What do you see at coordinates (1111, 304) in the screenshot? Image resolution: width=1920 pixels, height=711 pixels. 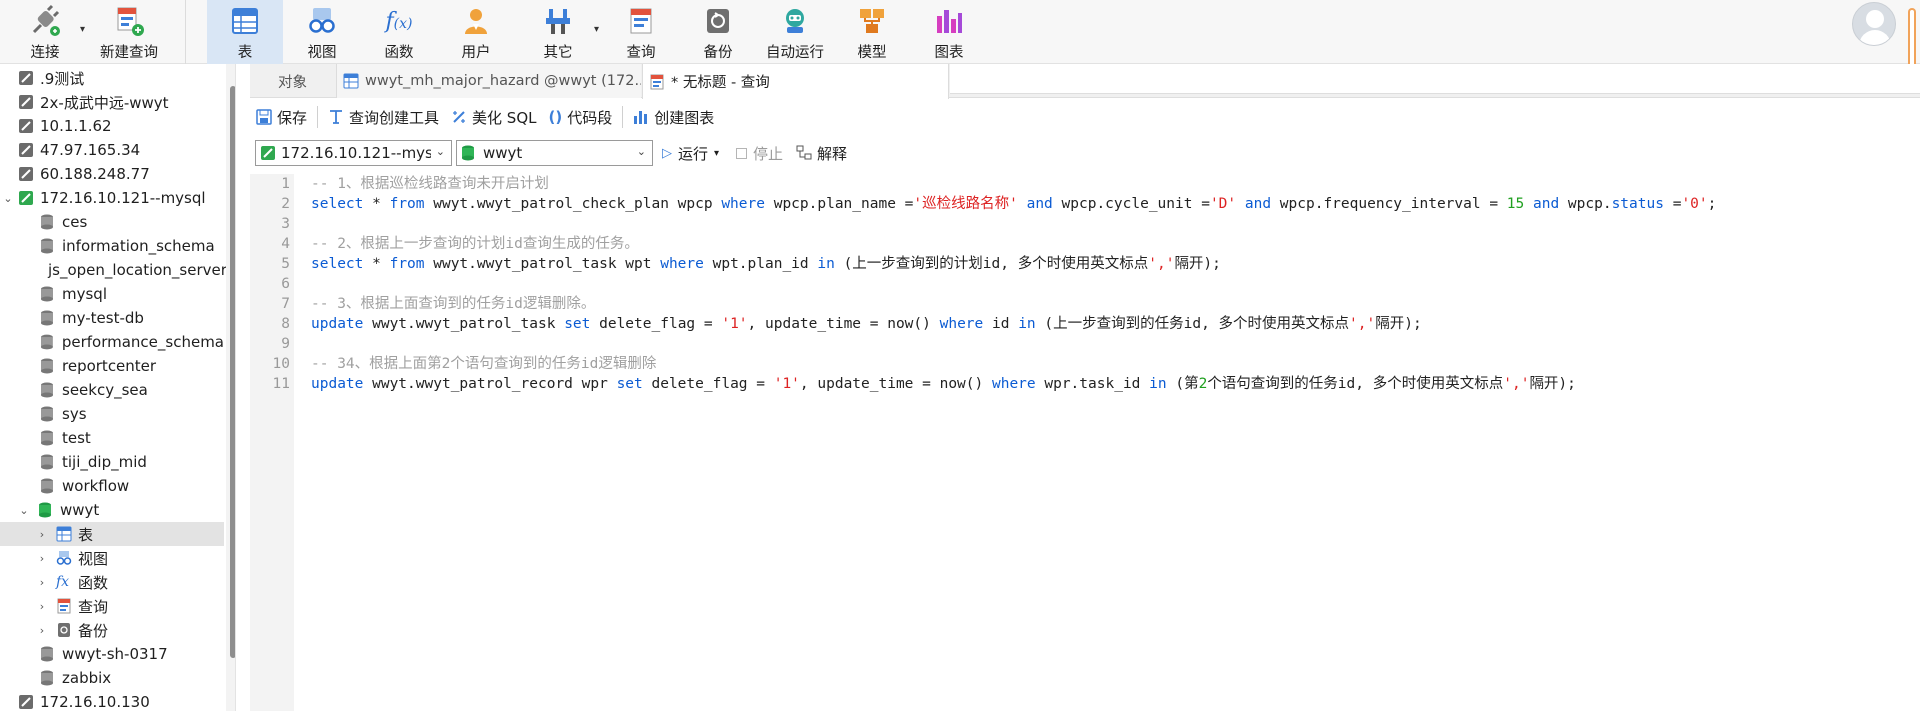 I see `code-line: -- 3、根据上面查询到的任务id逻辑删除。` at bounding box center [1111, 304].